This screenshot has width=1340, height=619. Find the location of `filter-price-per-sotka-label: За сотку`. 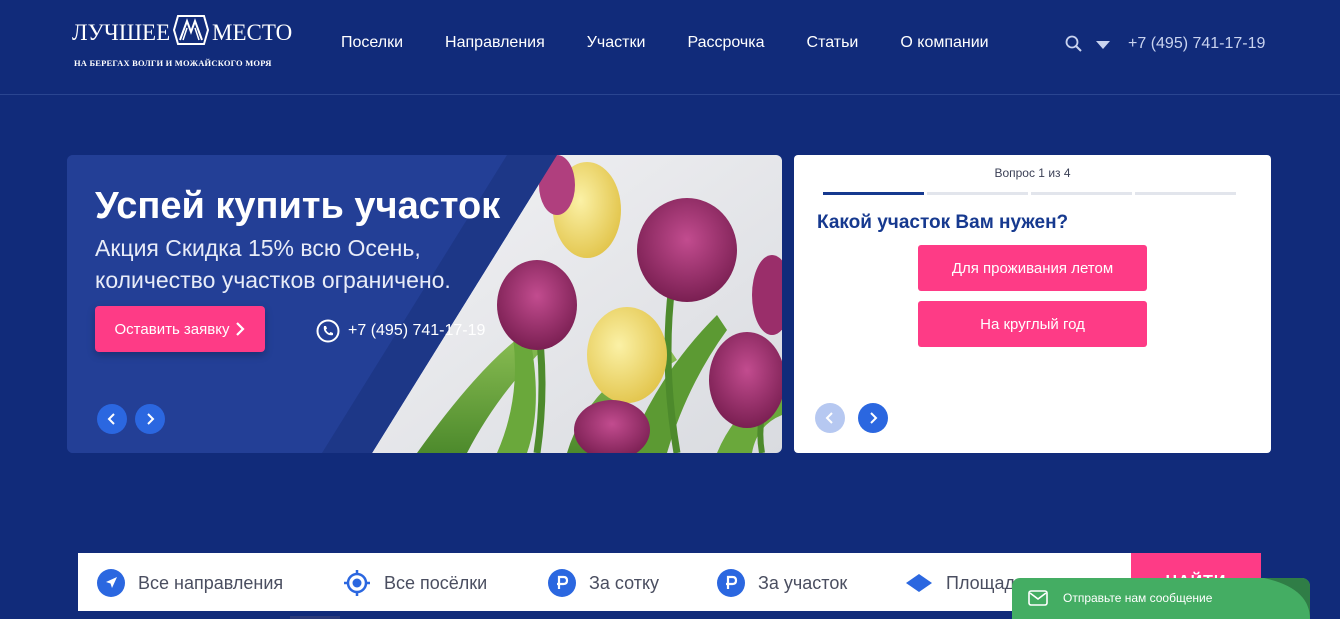

filter-price-per-sotka-label: За сотку is located at coordinates (624, 582).